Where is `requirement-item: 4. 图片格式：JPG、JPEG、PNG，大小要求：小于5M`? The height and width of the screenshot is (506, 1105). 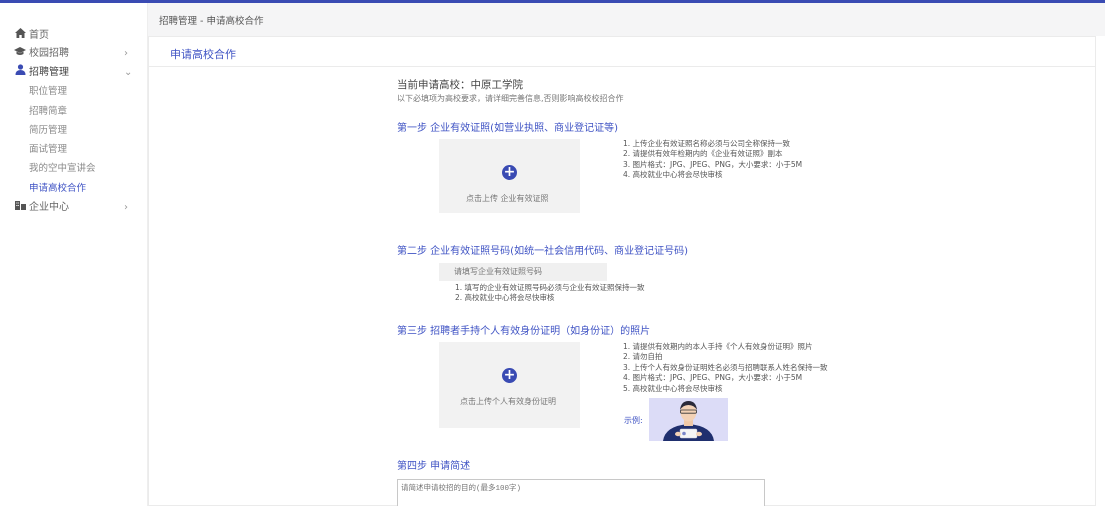 requirement-item: 4. 图片格式：JPG、JPEG、PNG，大小要求：小于5M is located at coordinates (713, 378).